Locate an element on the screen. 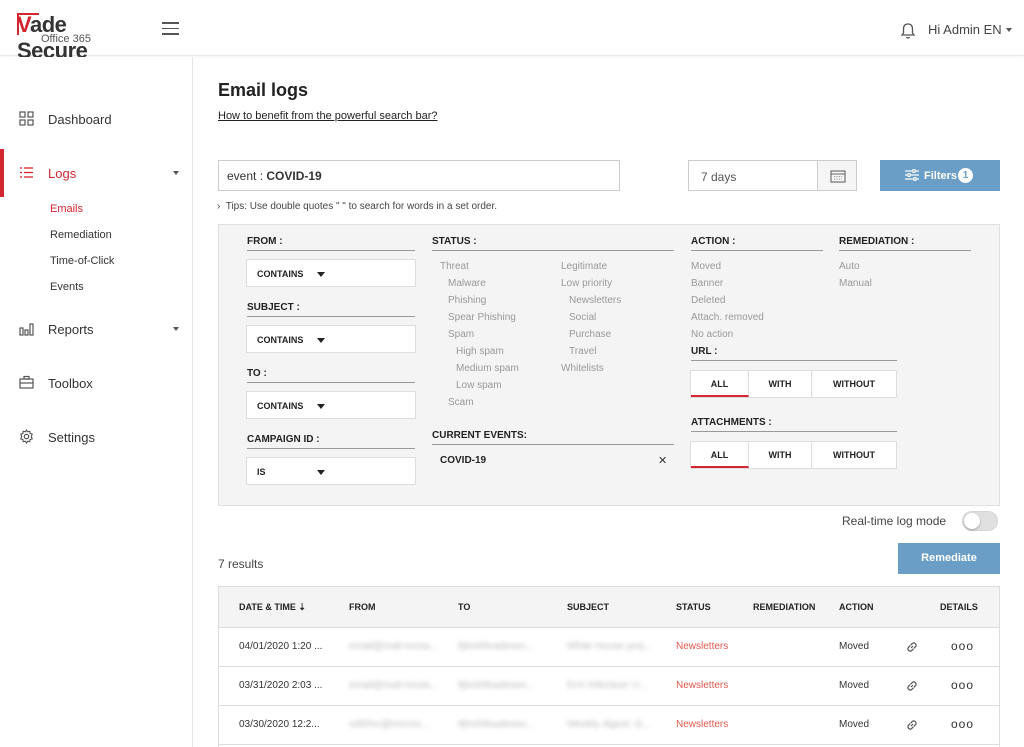 The width and height of the screenshot is (1024, 747). action-option: Banner is located at coordinates (707, 283).